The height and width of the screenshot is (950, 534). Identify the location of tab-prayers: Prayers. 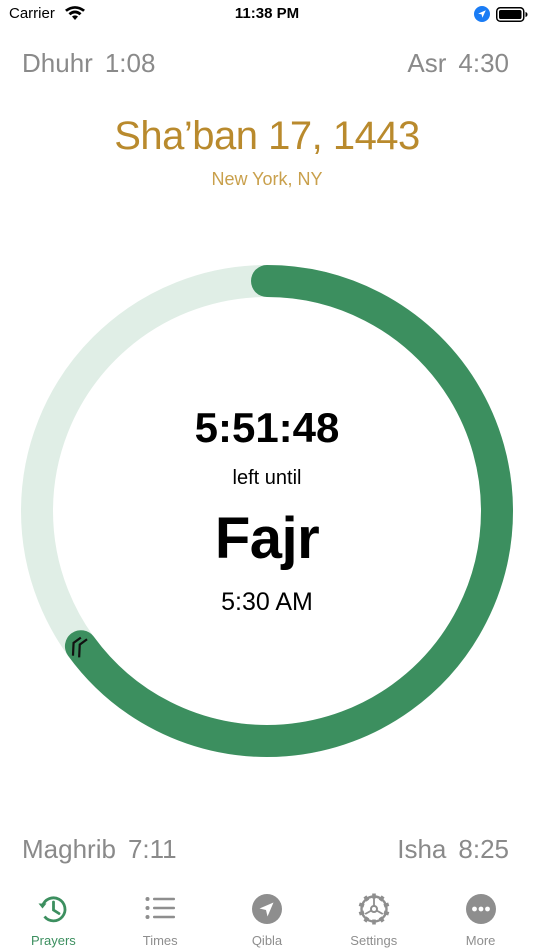
(53, 916).